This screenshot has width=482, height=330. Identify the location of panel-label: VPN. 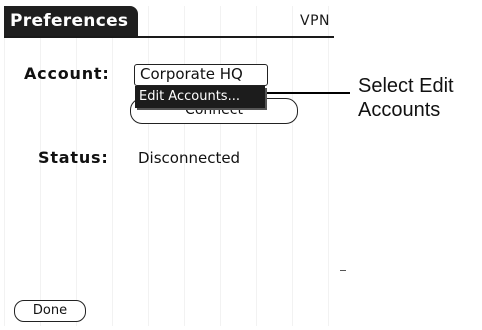
(315, 21).